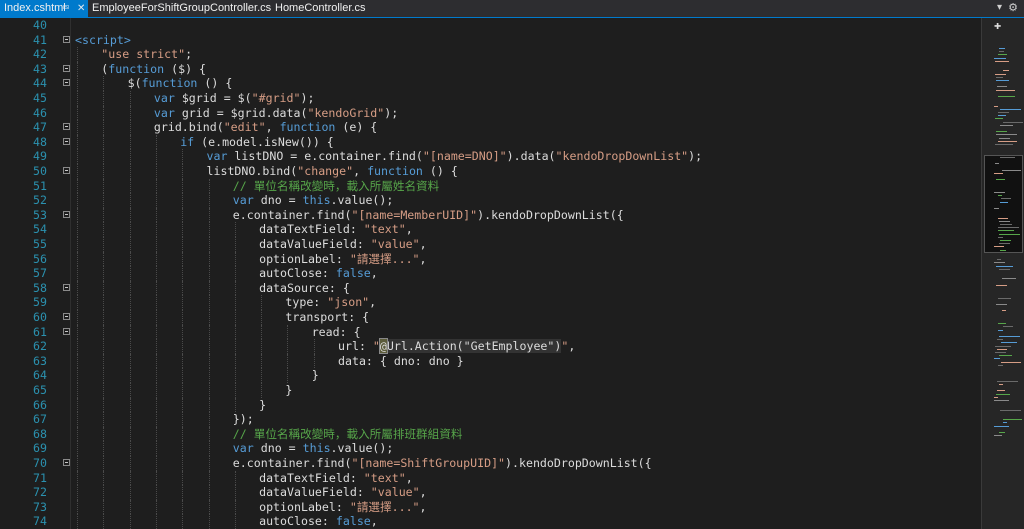 The width and height of the screenshot is (1024, 529). What do you see at coordinates (490, 317) in the screenshot?
I see `code-line: 60 transport: {` at bounding box center [490, 317].